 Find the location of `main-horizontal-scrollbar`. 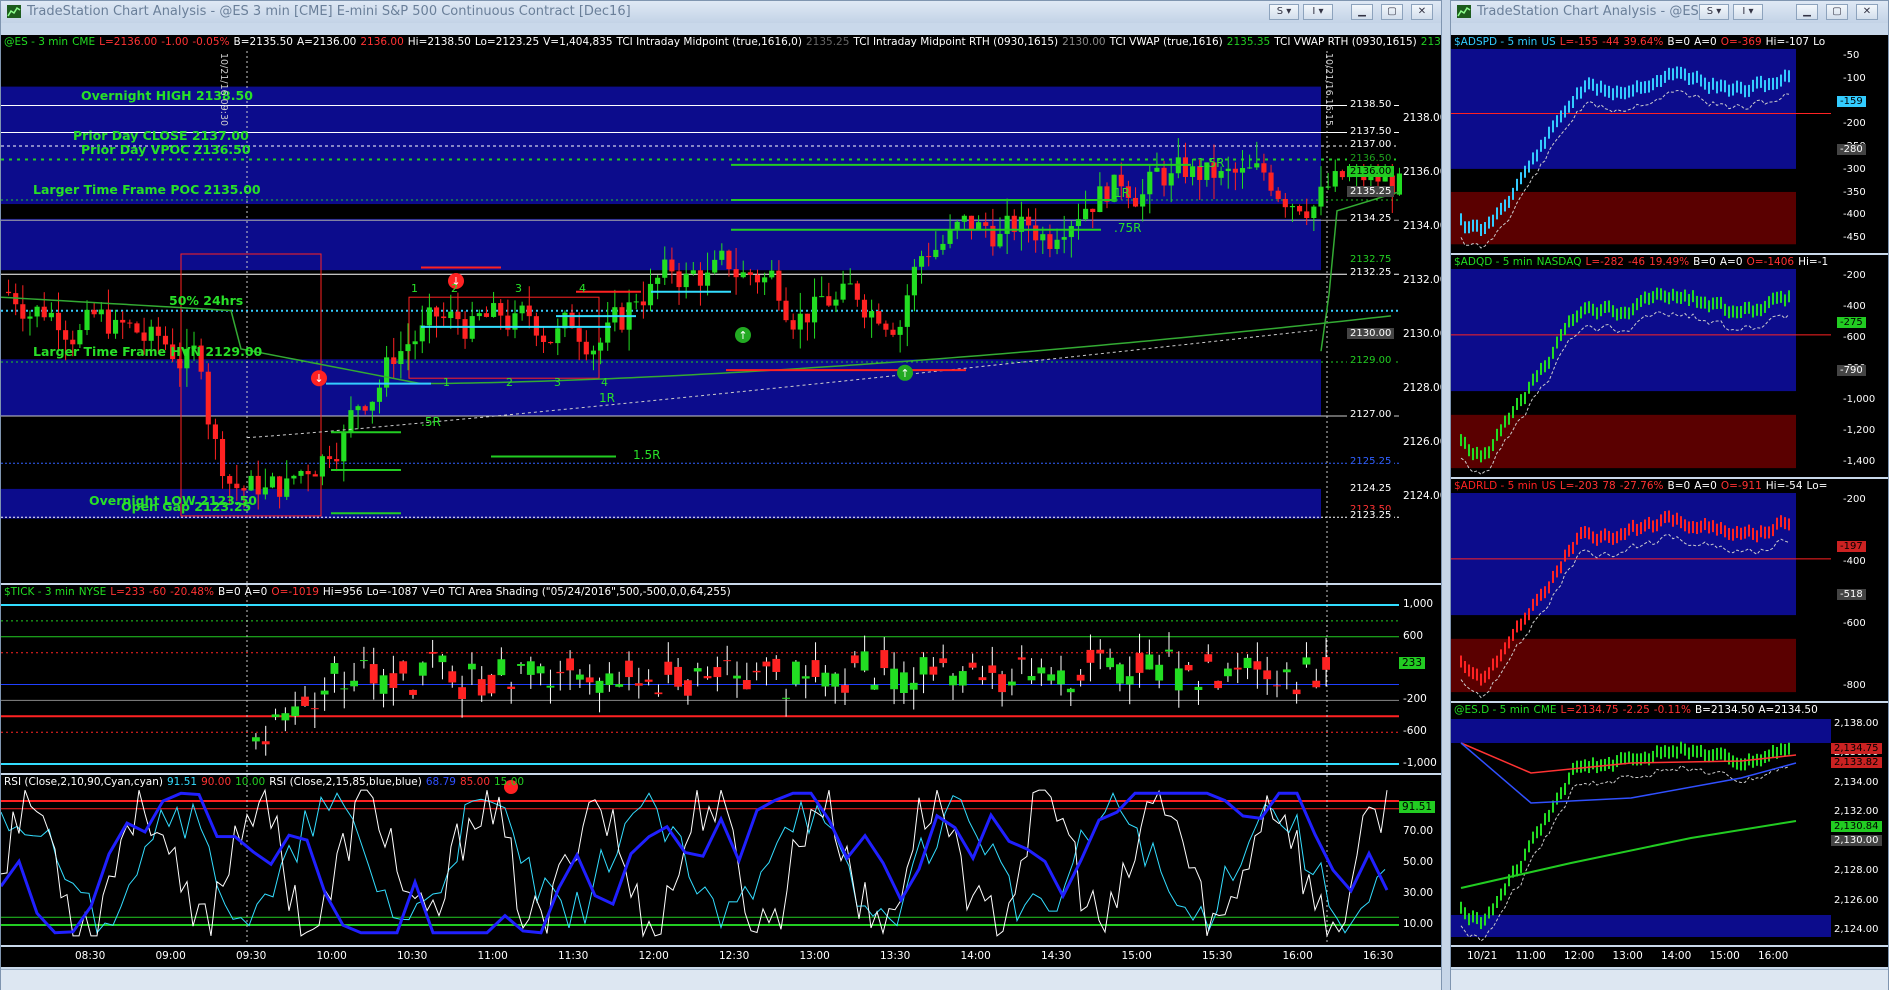

main-horizontal-scrollbar is located at coordinates (721, 979).